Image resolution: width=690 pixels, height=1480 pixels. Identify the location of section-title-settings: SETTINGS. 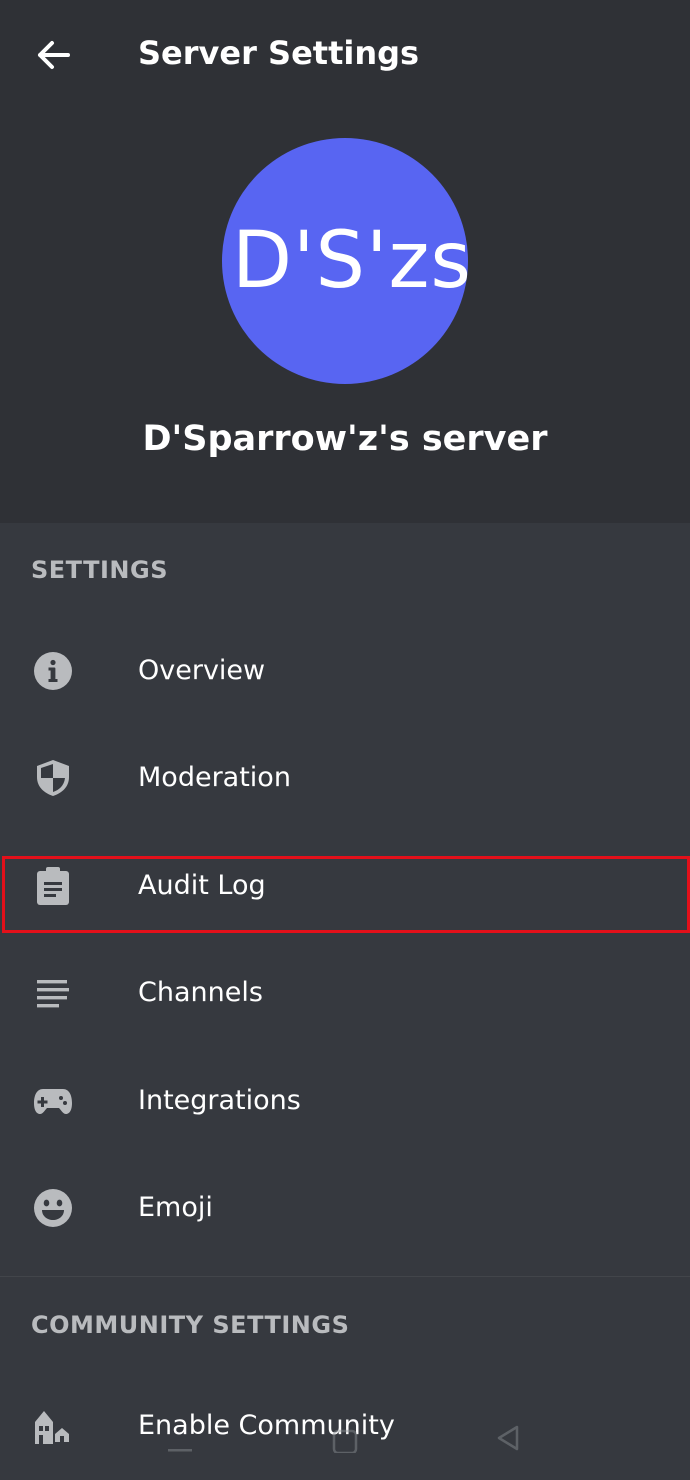
(99, 570).